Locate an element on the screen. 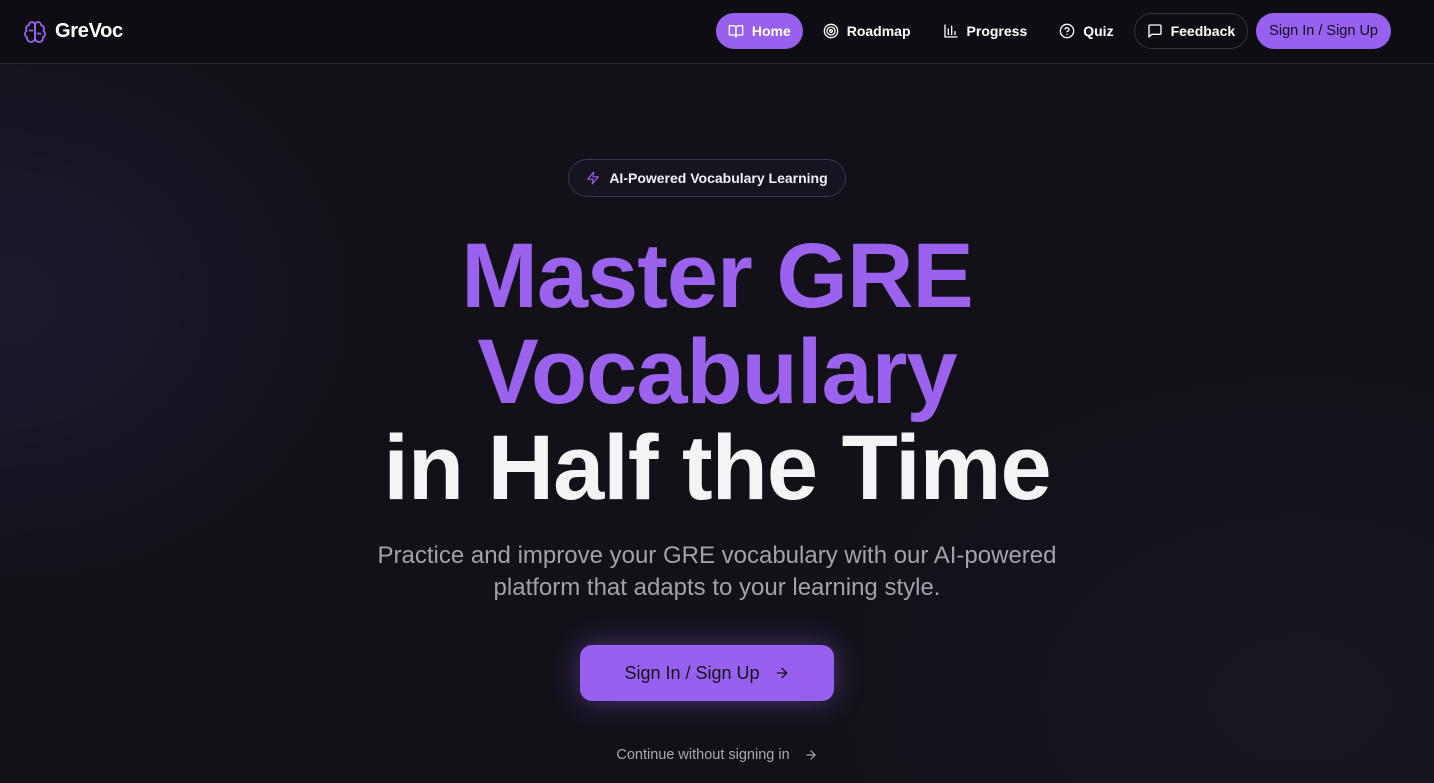 The height and width of the screenshot is (783, 1434). hero-sign-in-button: Sign In / Sign Up is located at coordinates (707, 673).